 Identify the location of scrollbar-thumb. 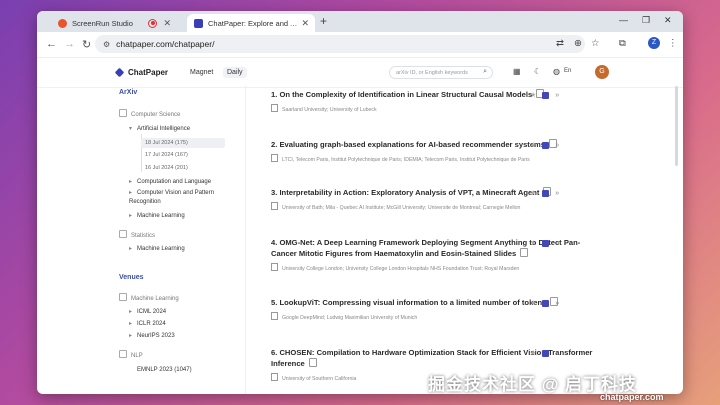
(676, 126).